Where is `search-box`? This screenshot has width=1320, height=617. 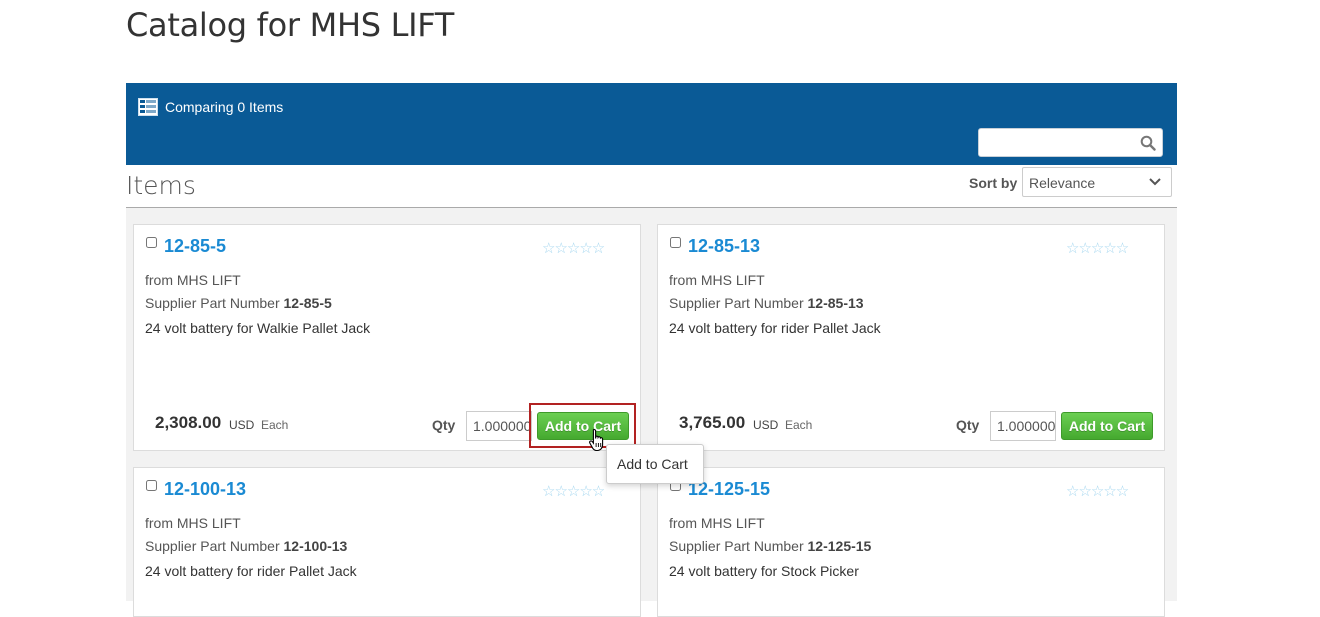 search-box is located at coordinates (1070, 142).